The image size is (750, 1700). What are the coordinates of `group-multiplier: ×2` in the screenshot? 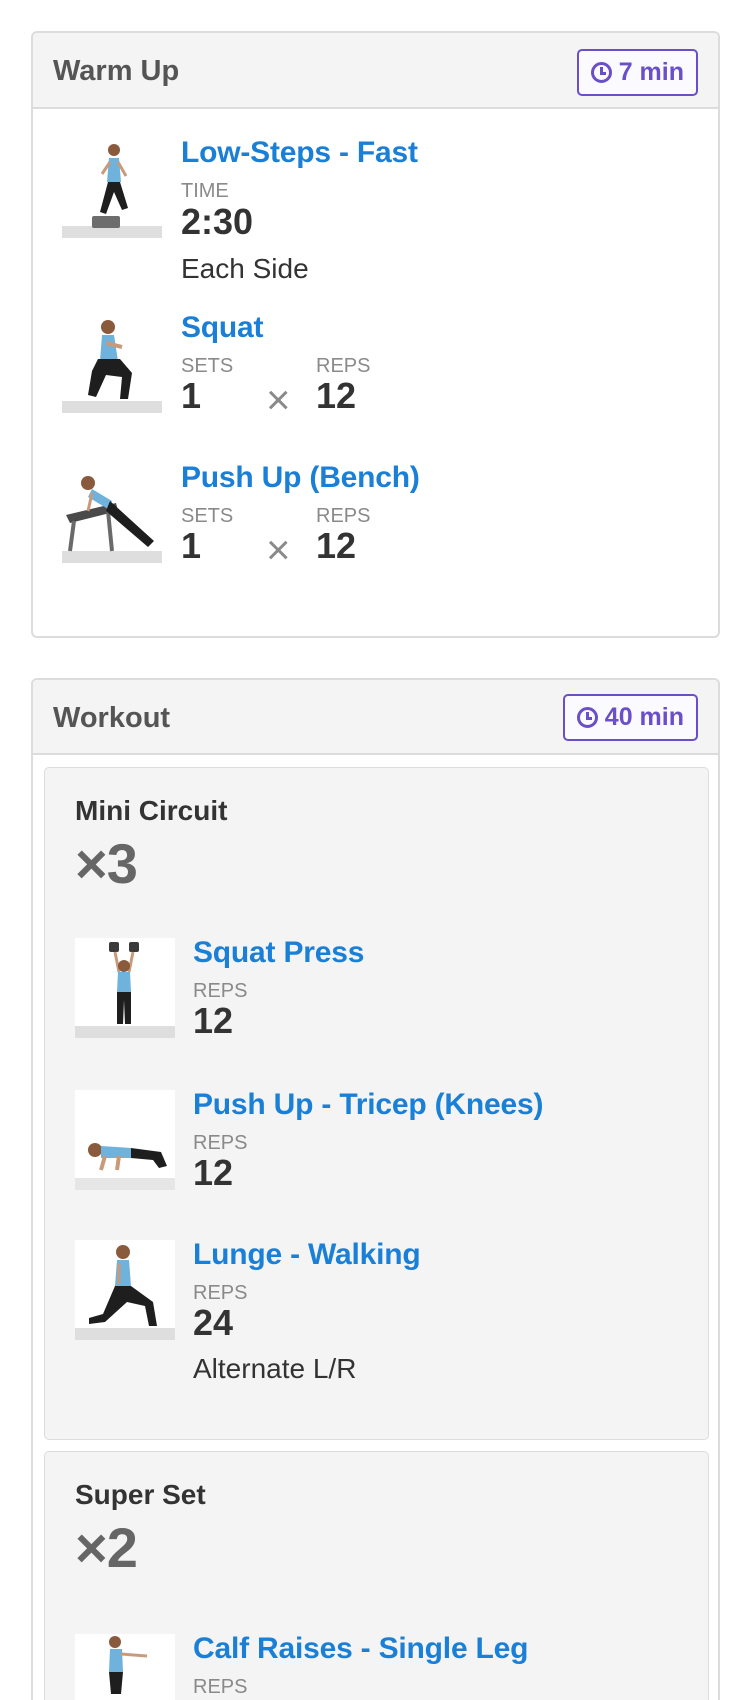 It's located at (106, 1547).